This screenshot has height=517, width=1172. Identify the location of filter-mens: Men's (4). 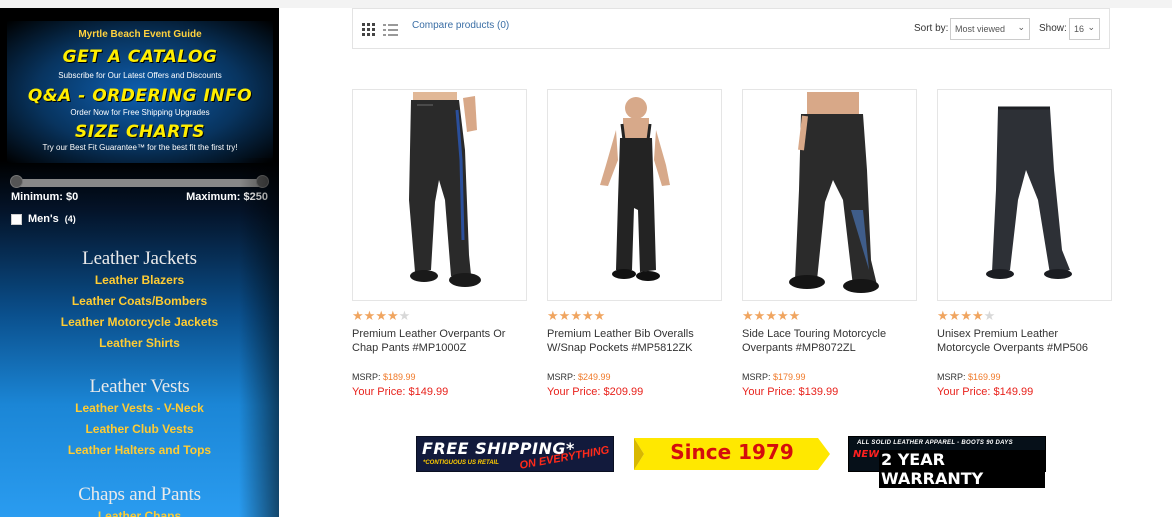
(43, 219).